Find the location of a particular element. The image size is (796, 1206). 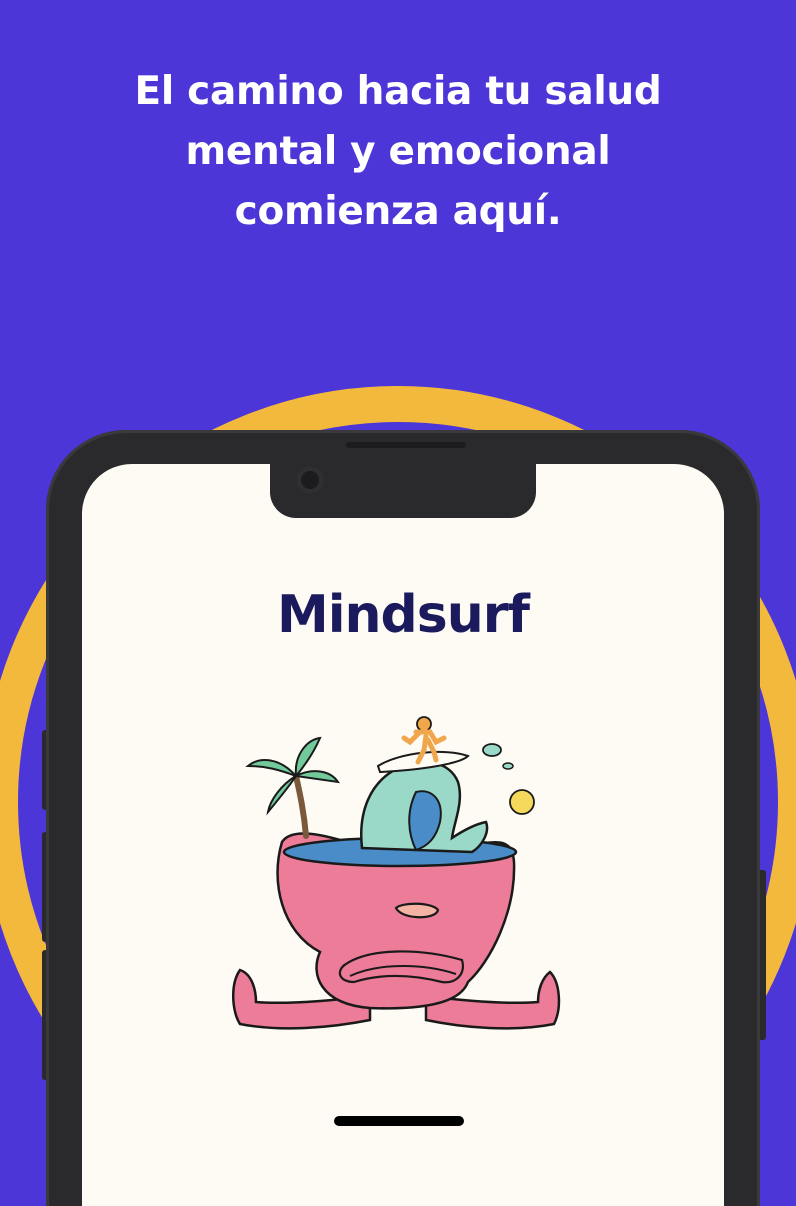

headline-line-3: comienza aquí. is located at coordinates (398, 211).